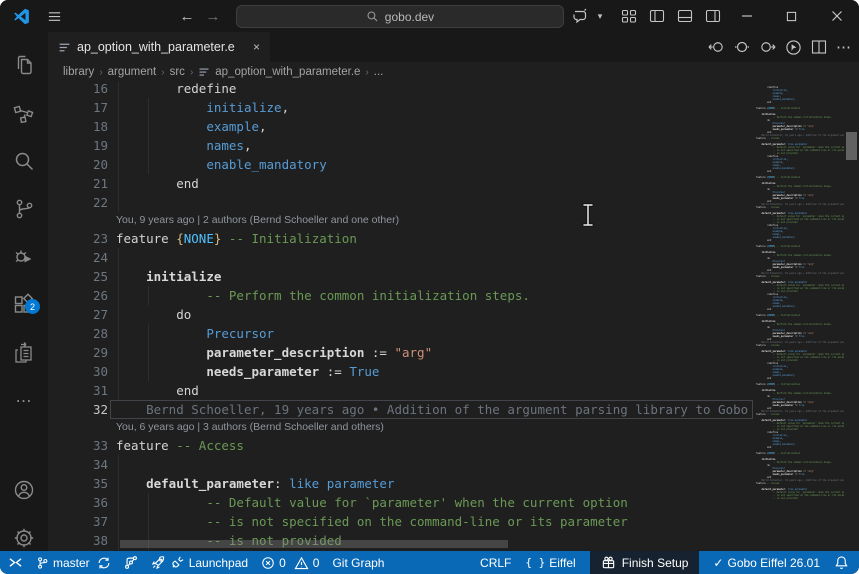 The width and height of the screenshot is (859, 574). What do you see at coordinates (843, 47) in the screenshot?
I see `more-actions-icon: ⋯` at bounding box center [843, 47].